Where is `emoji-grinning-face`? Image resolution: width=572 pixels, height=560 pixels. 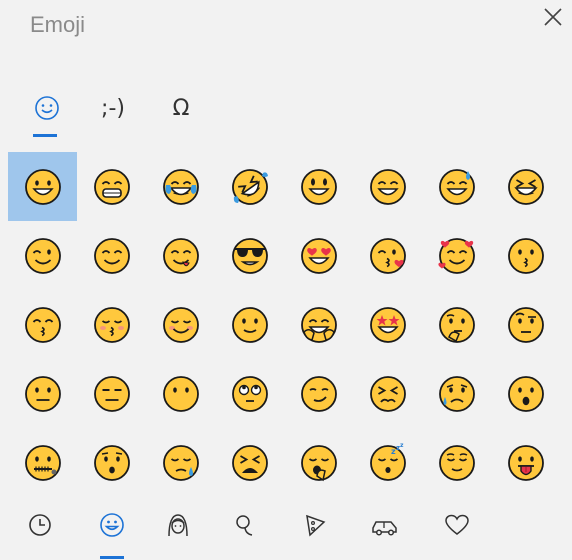
emoji-grinning-face is located at coordinates (42, 186).